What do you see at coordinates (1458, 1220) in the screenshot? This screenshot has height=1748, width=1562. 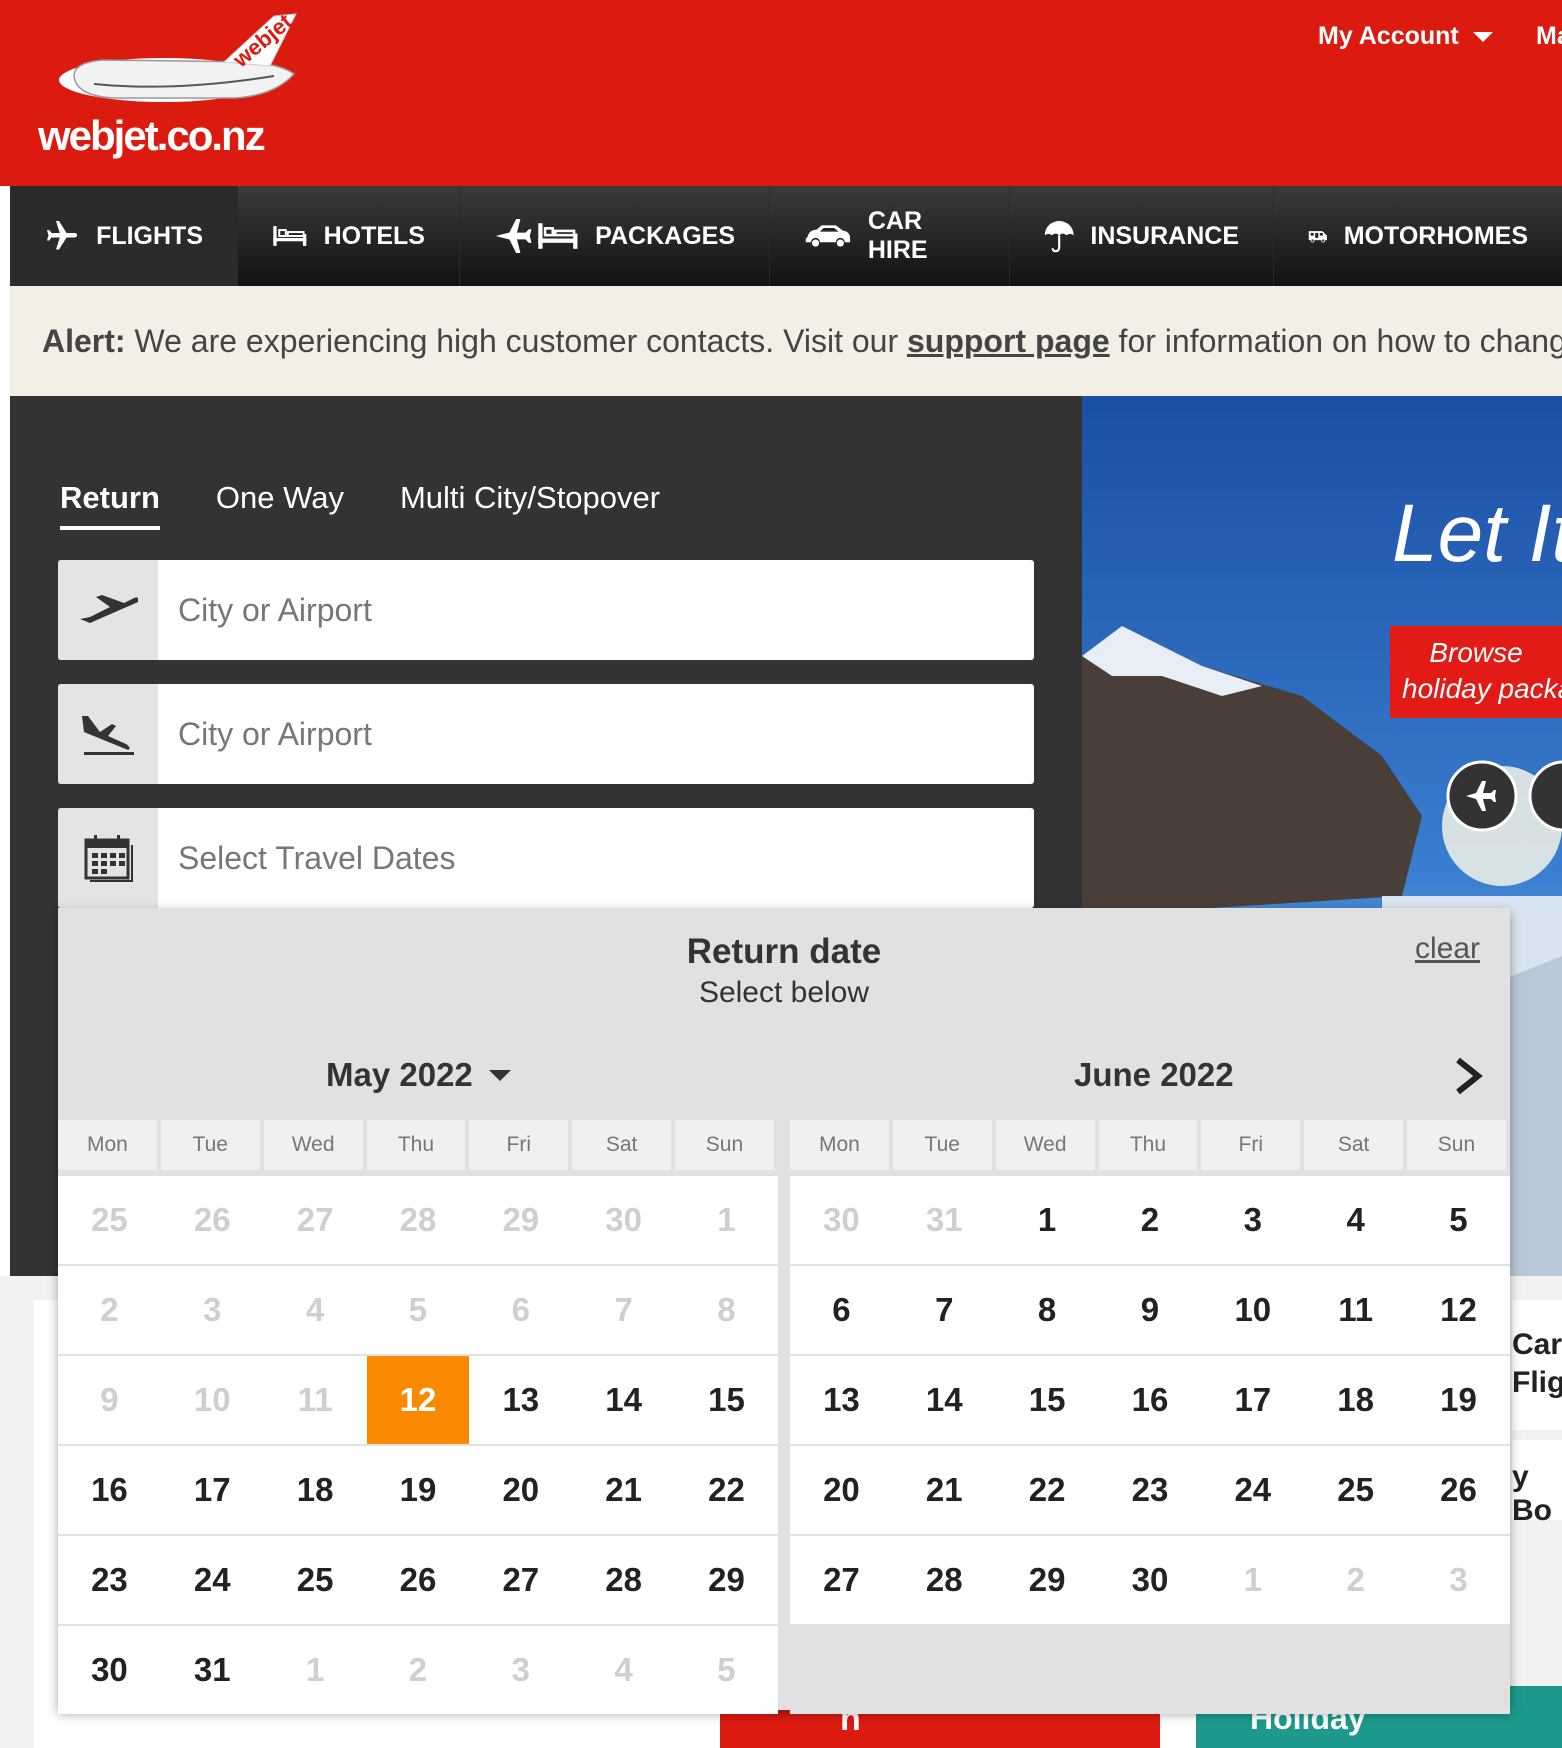 I see `calendar-day: 5` at bounding box center [1458, 1220].